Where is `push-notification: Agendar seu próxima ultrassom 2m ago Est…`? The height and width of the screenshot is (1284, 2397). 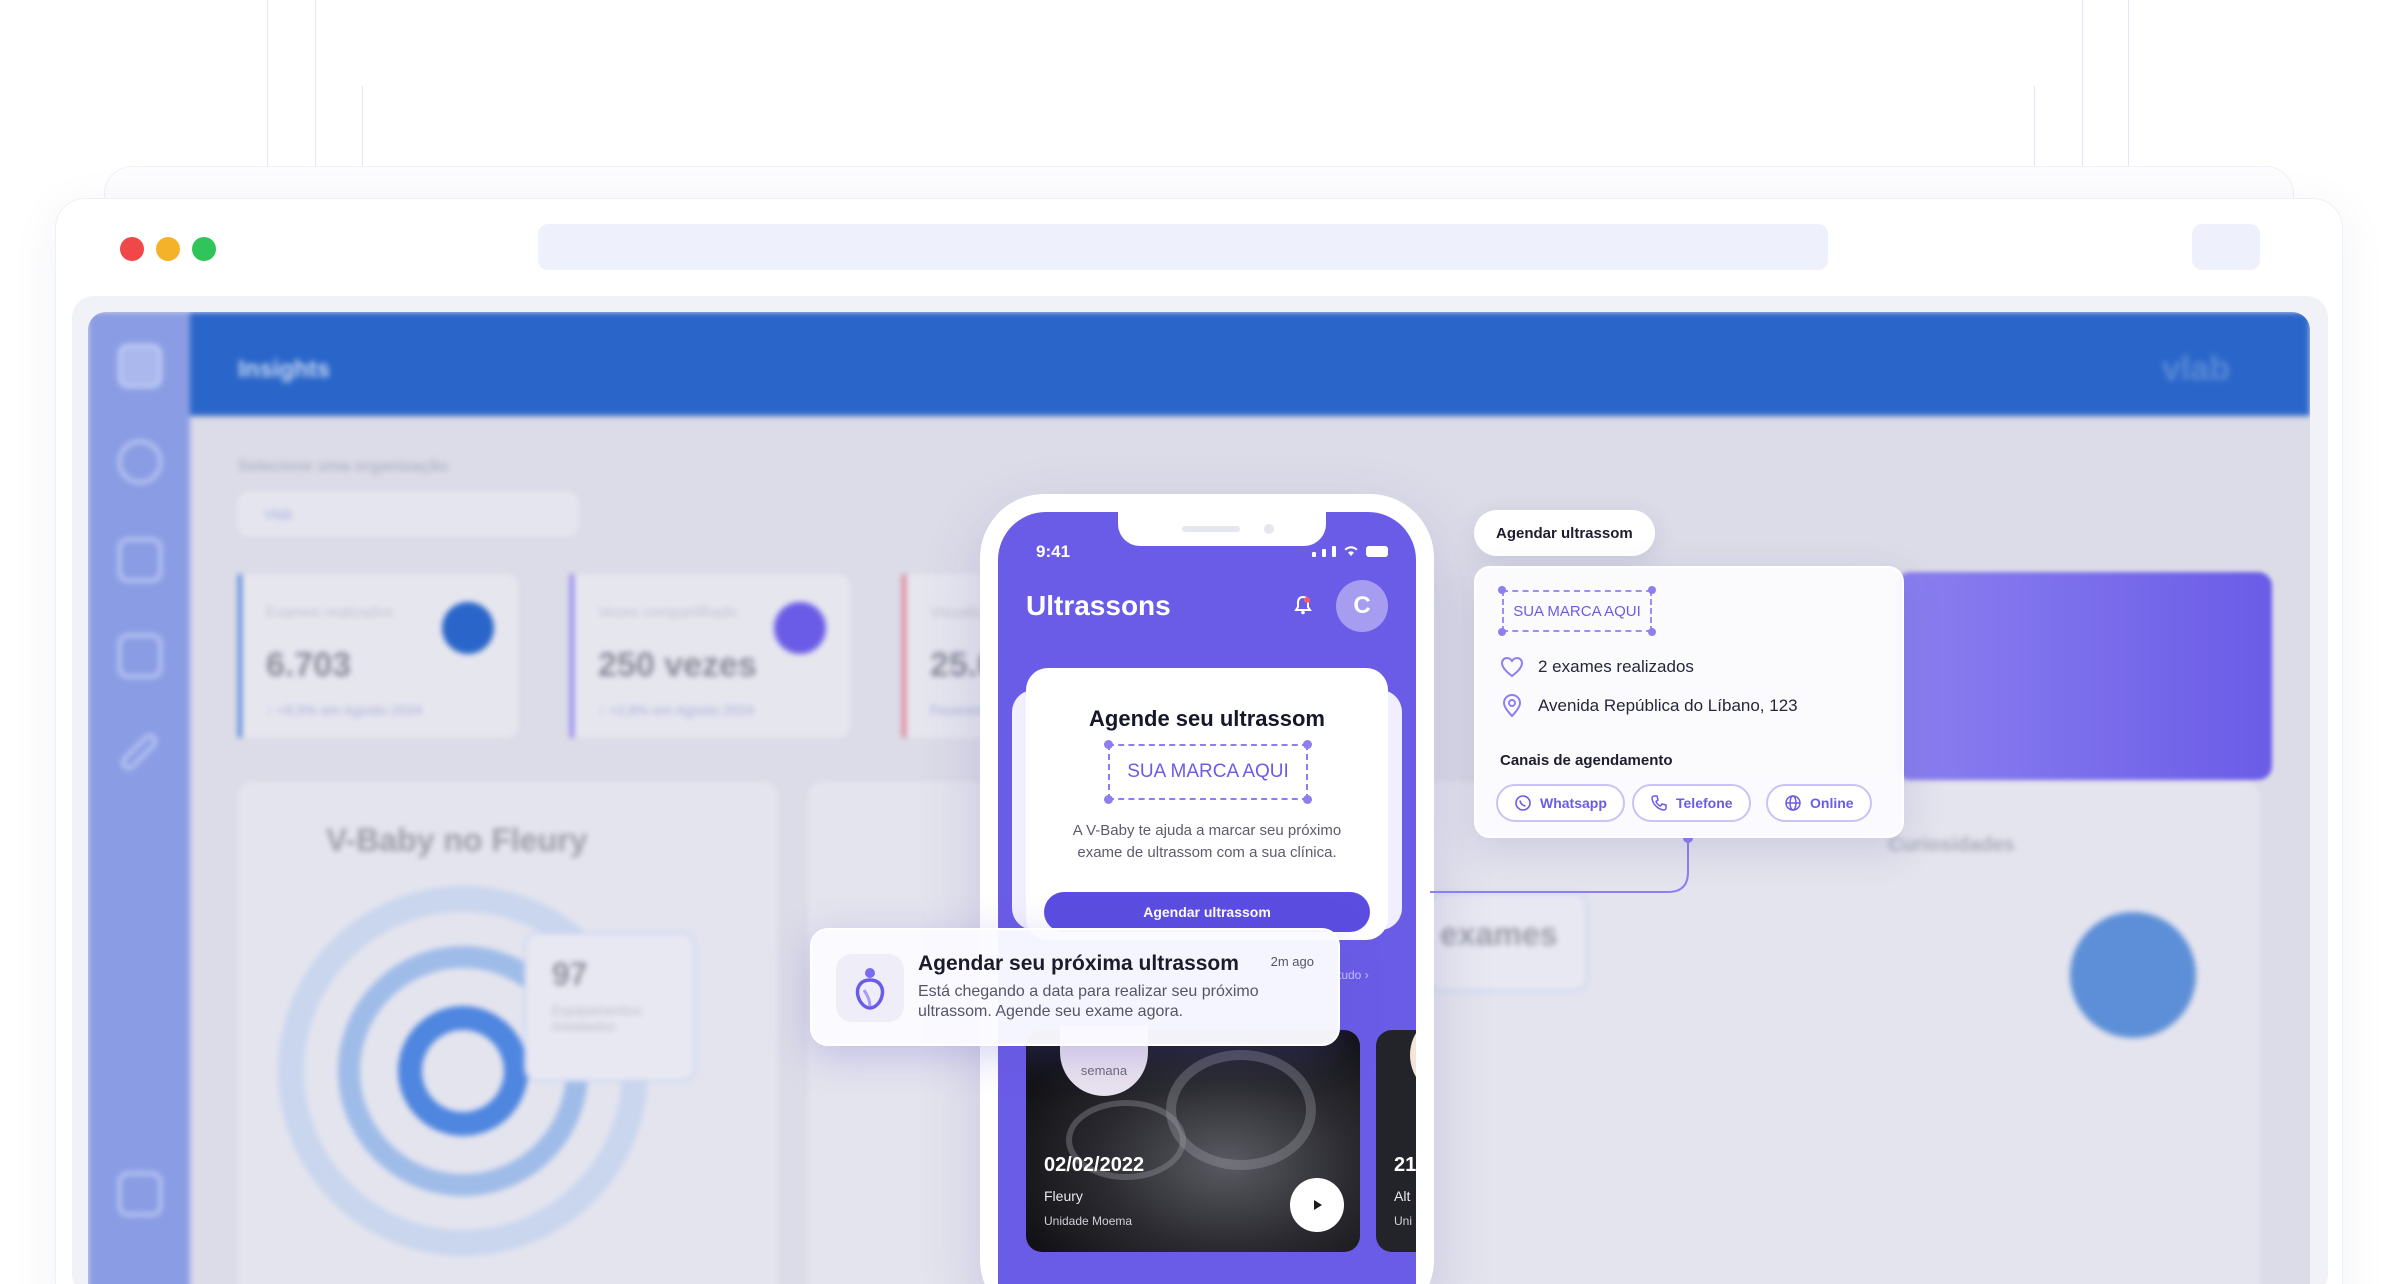
push-notification: Agendar seu próxima ultrassom 2m ago Est… is located at coordinates (1075, 987).